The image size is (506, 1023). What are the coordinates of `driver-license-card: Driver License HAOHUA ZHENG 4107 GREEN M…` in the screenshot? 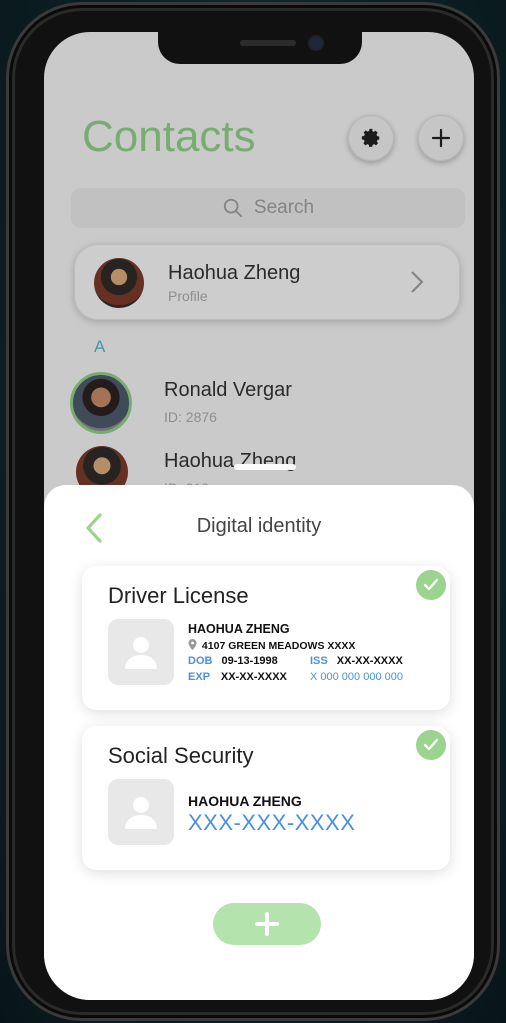 It's located at (266, 638).